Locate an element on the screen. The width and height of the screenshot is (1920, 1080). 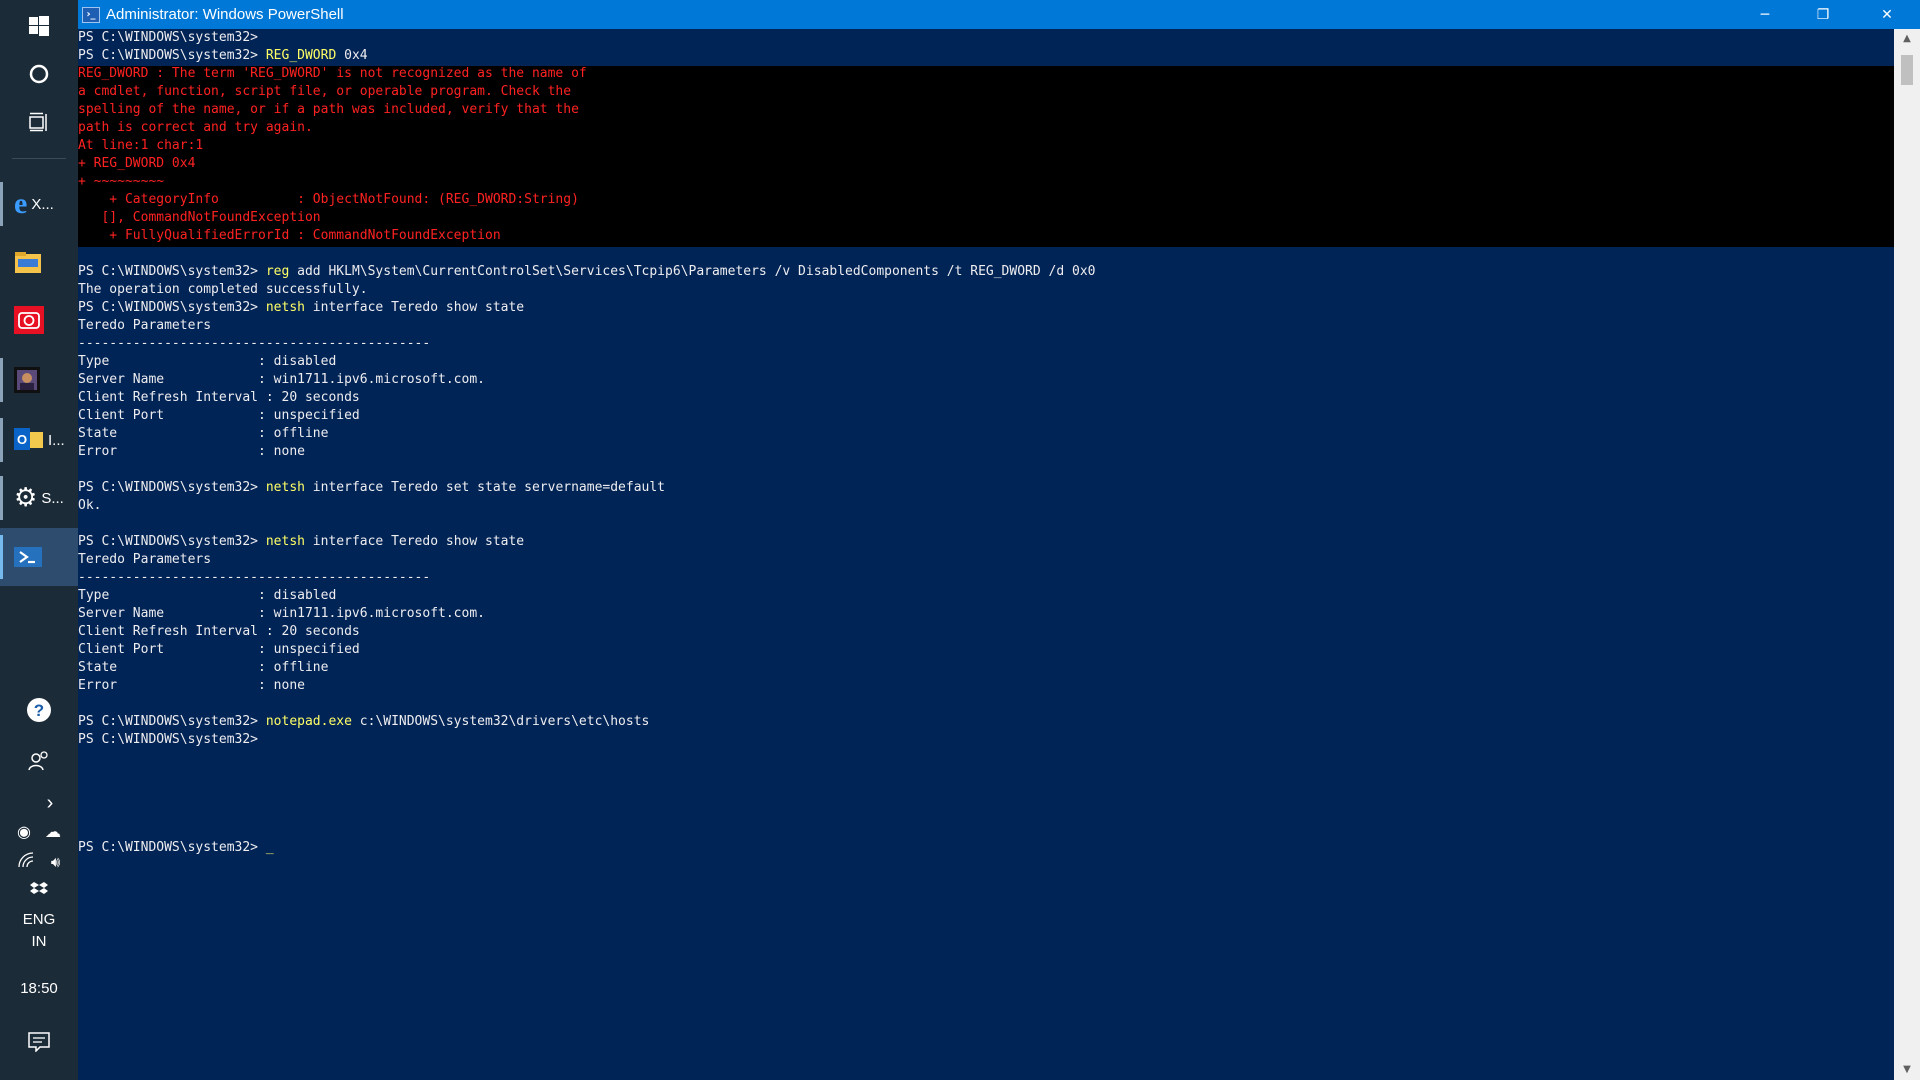
text-cursor: _ is located at coordinates (269, 847).